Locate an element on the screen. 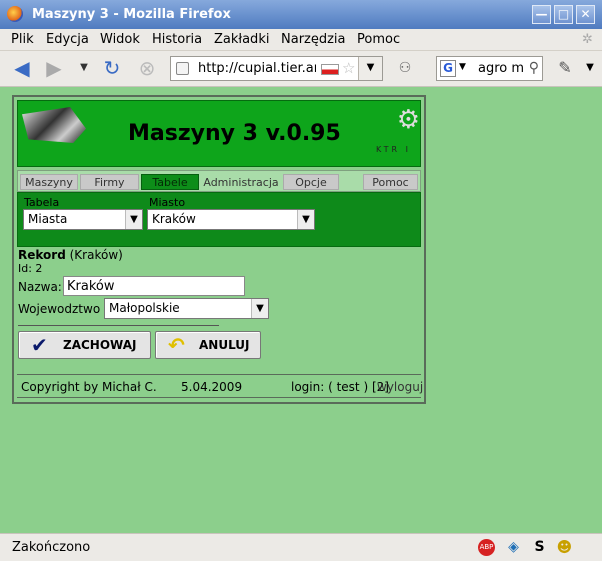 The width and height of the screenshot is (602, 561). gear-icon: ⚙ is located at coordinates (408, 120).